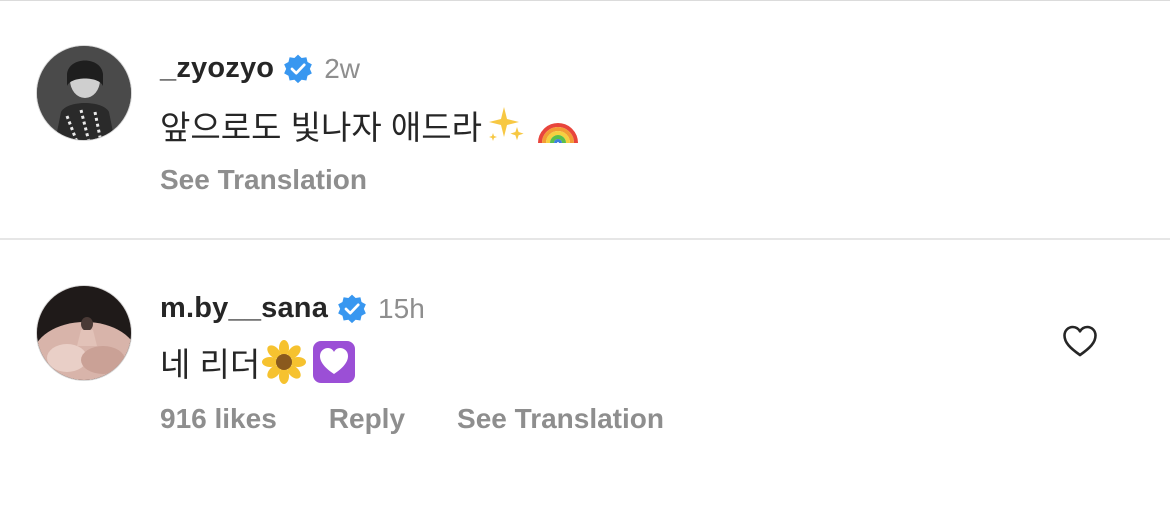 This screenshot has width=1170, height=506. I want to click on comment-text: 네 리더, so click(210, 364).